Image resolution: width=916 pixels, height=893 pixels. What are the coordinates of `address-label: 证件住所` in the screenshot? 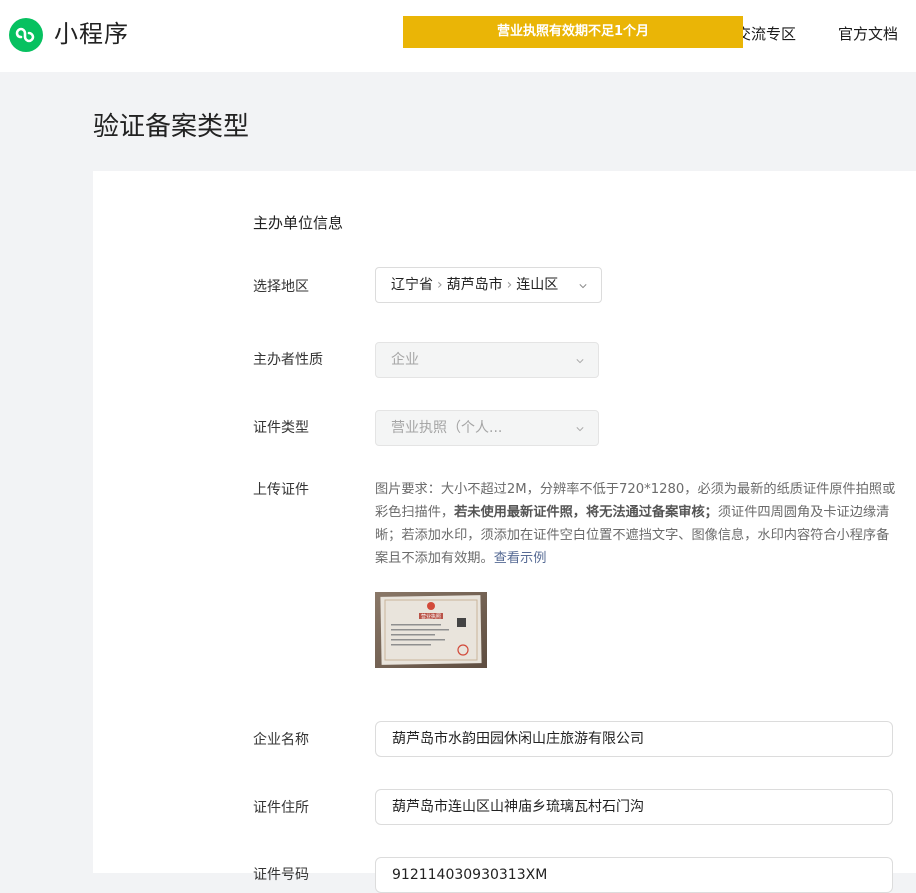 It's located at (281, 808).